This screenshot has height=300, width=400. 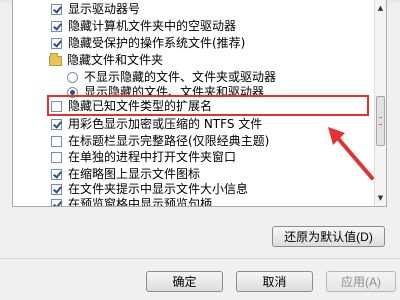 What do you see at coordinates (184, 281) in the screenshot?
I see `ok-button: 确定` at bounding box center [184, 281].